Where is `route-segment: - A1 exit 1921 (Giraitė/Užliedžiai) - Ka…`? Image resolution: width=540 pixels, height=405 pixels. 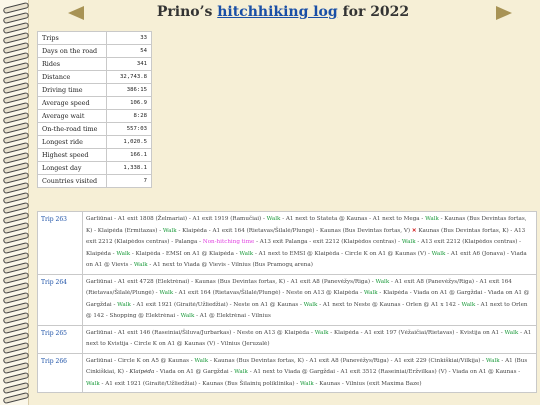 route-segment: - A1 exit 1921 (Giraitė/Užliedžiai) - Ka… is located at coordinates (199, 383).